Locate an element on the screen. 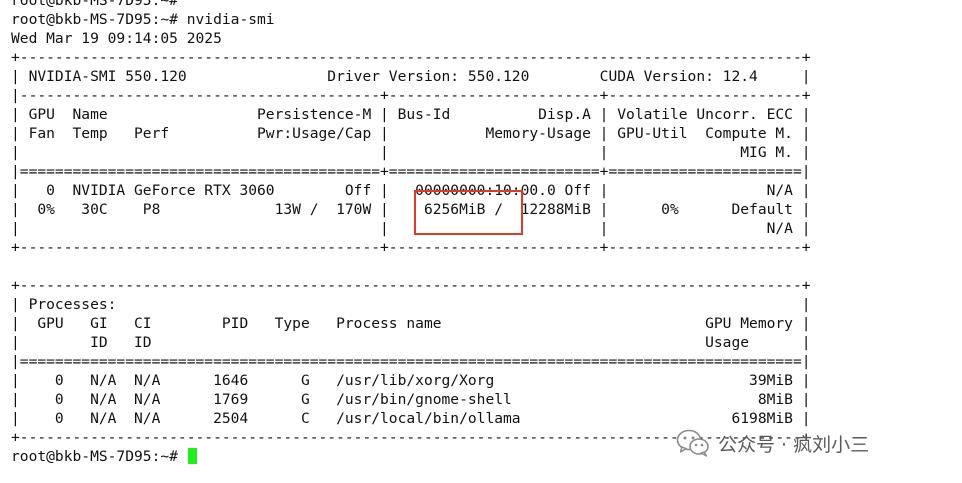 This screenshot has width=962, height=483. terminal-line: | Processes: | is located at coordinates (411, 304).